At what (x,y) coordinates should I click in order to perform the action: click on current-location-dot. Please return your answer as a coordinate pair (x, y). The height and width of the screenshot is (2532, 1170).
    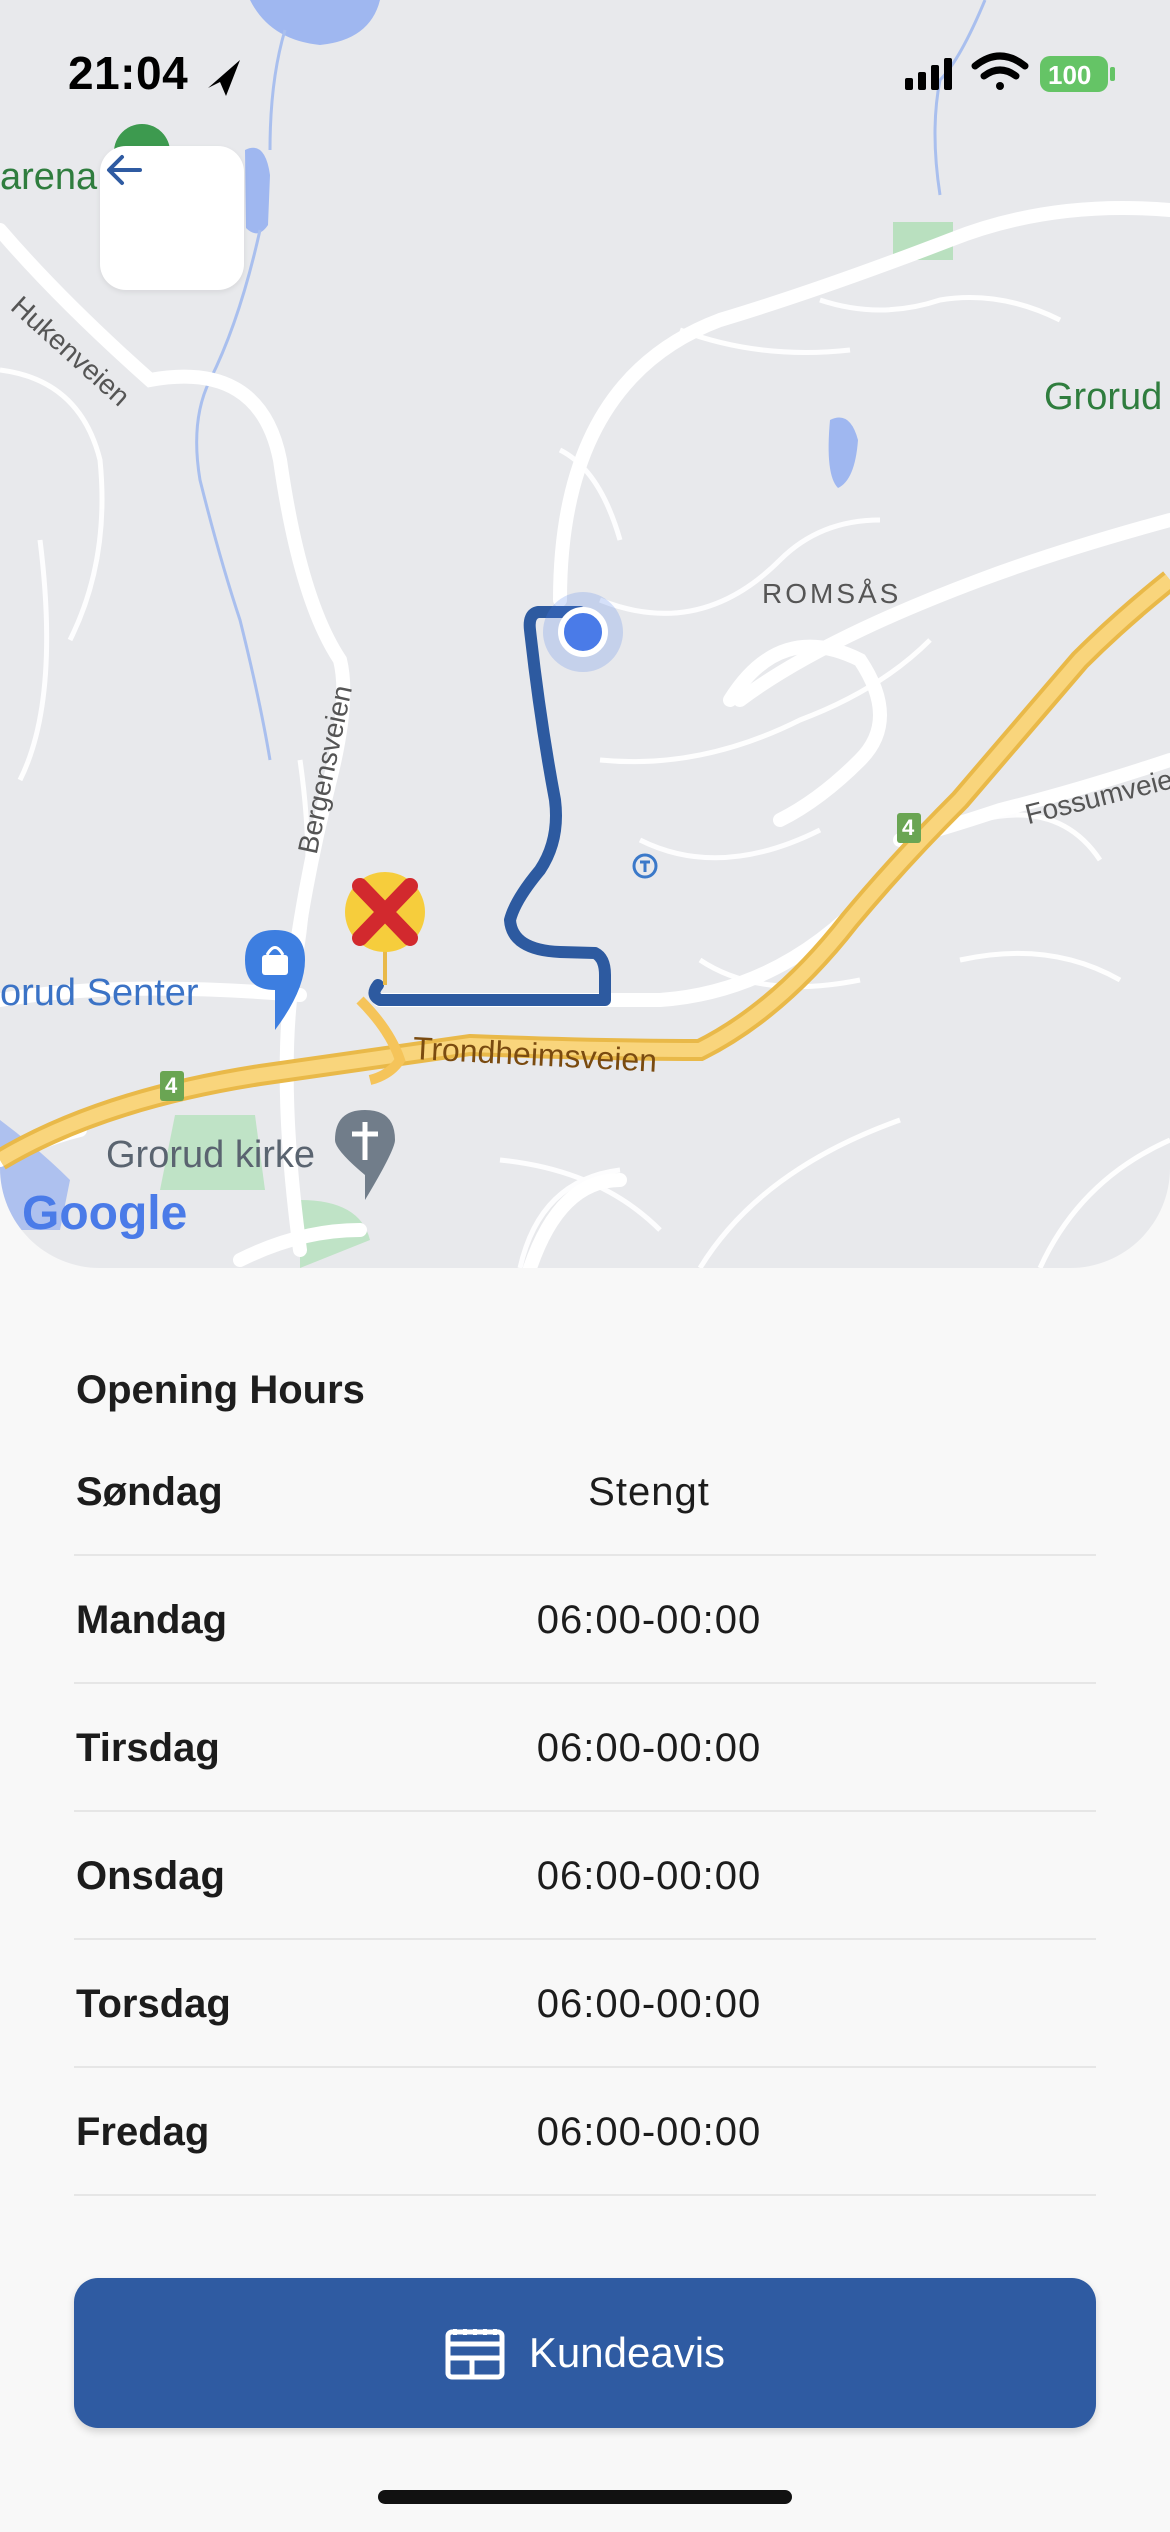
    Looking at the image, I should click on (583, 632).